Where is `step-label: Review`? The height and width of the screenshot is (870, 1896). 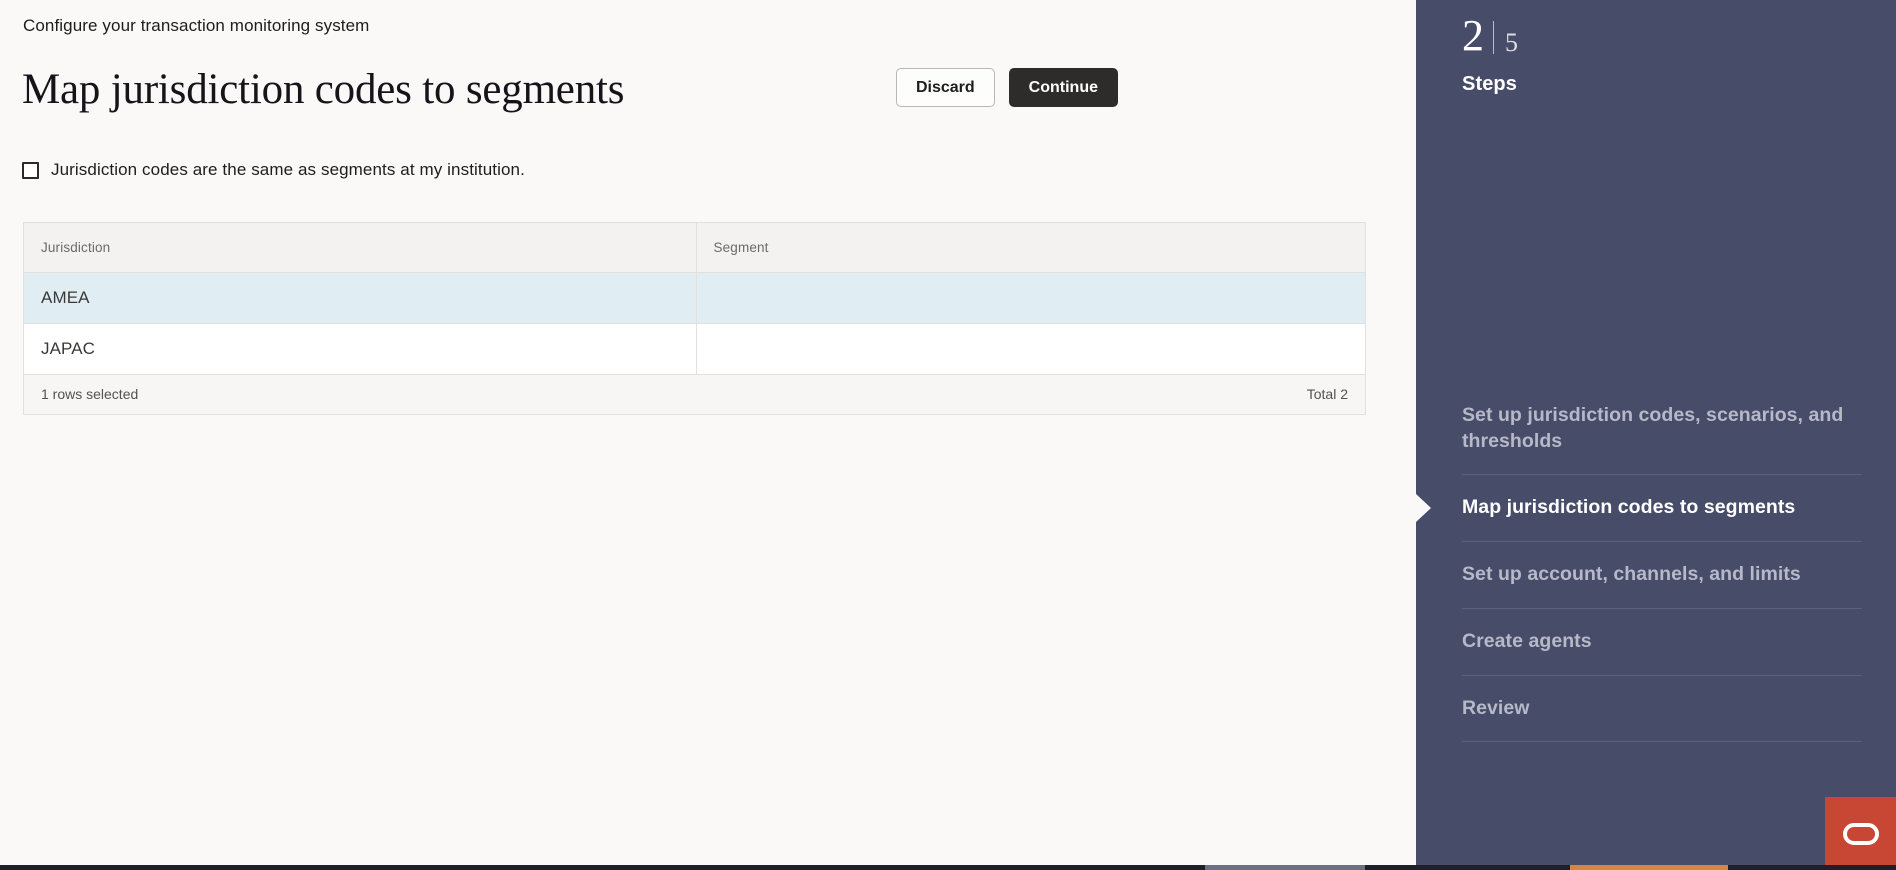 step-label: Review is located at coordinates (1496, 707).